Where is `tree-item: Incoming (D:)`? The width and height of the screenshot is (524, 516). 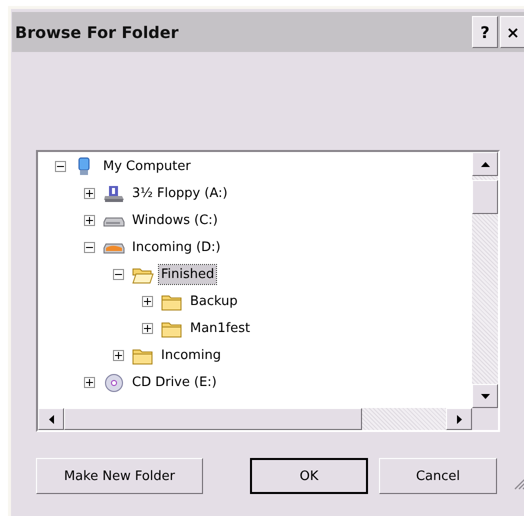
tree-item: Incoming (D:) is located at coordinates (176, 247).